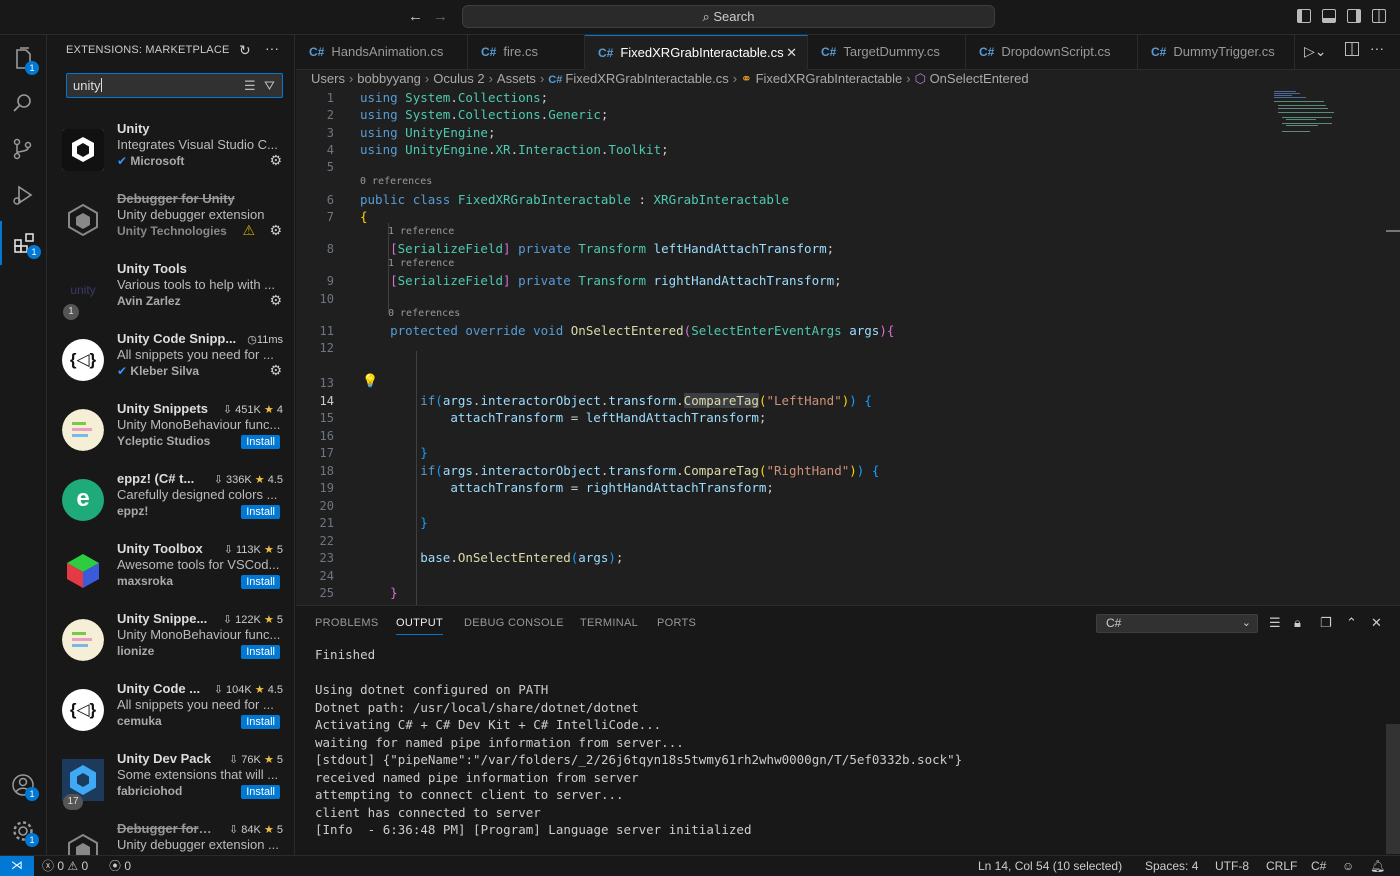  What do you see at coordinates (728, 16) in the screenshot?
I see `command-center-search: ⌕ Search` at bounding box center [728, 16].